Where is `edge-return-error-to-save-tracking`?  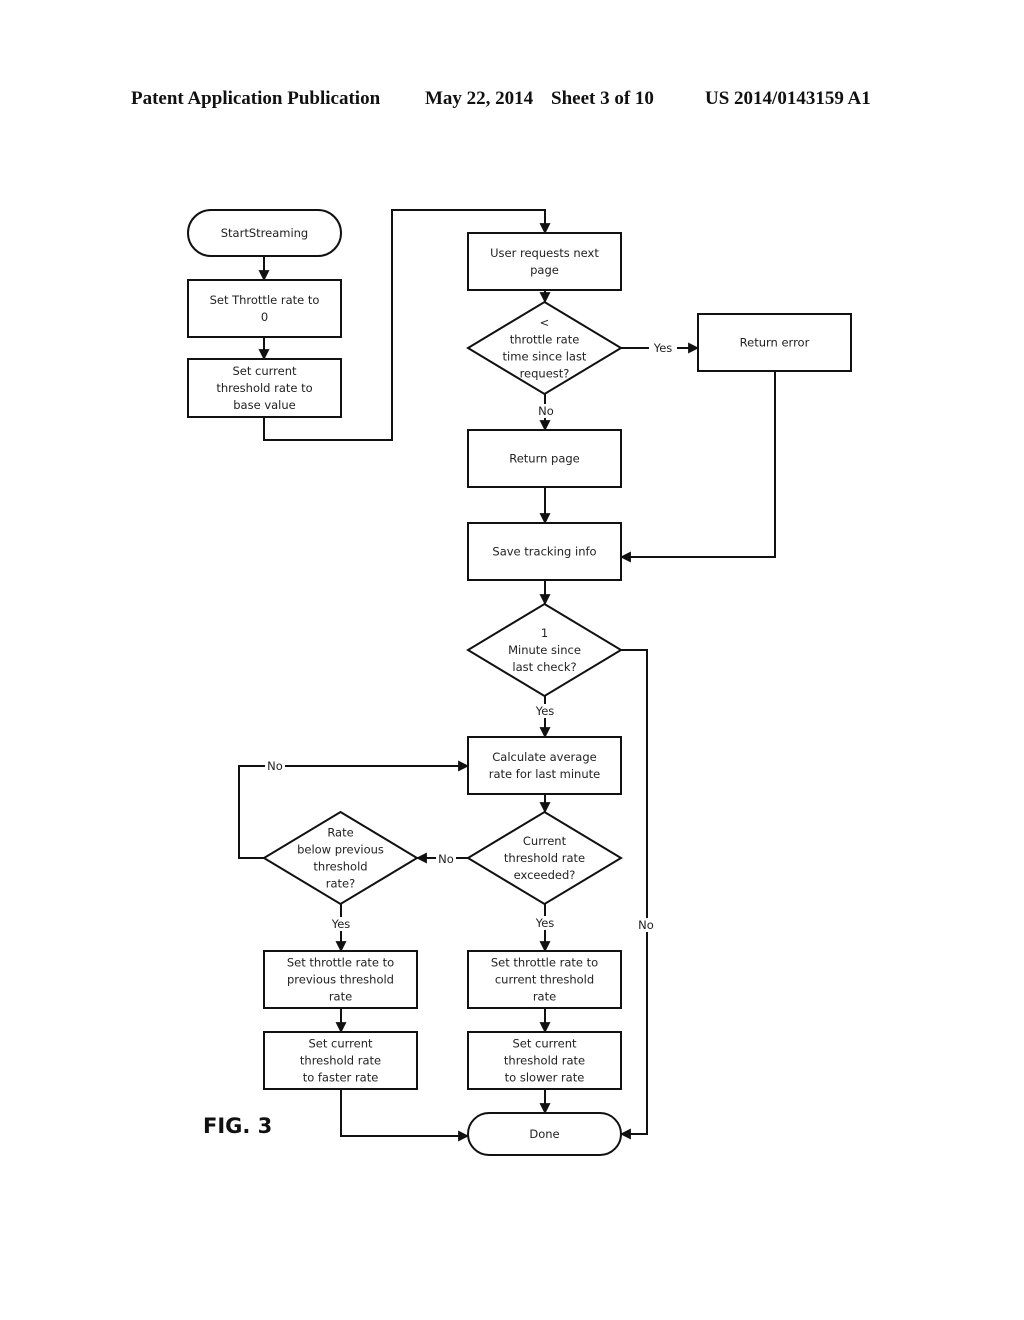
edge-return-error-to-save-tracking is located at coordinates (697, 467).